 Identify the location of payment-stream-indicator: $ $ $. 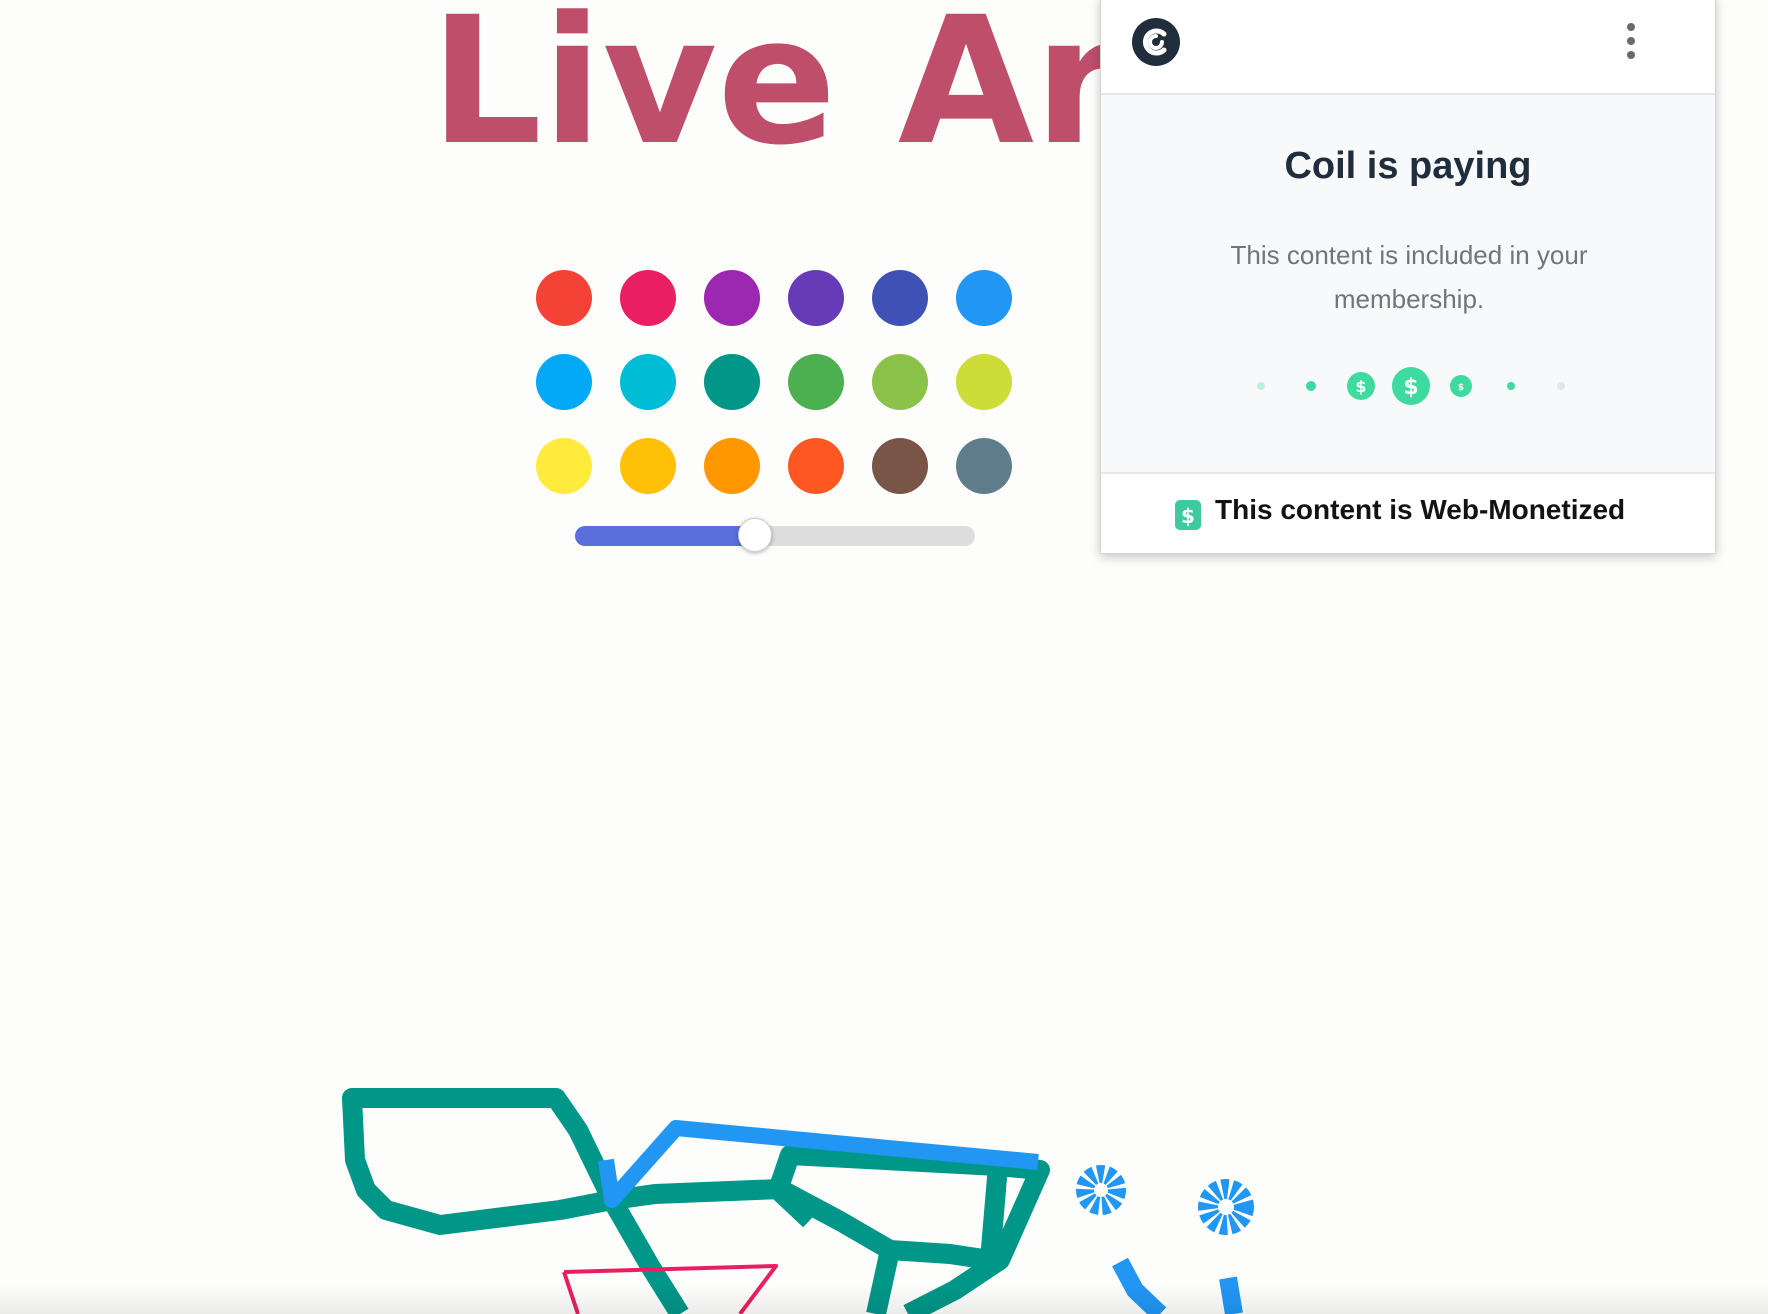
(1411, 386).